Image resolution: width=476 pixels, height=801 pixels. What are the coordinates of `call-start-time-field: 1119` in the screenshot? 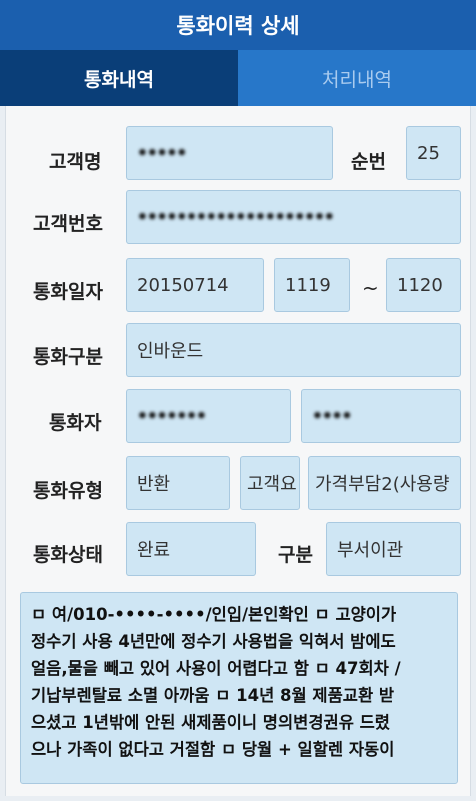 It's located at (312, 285).